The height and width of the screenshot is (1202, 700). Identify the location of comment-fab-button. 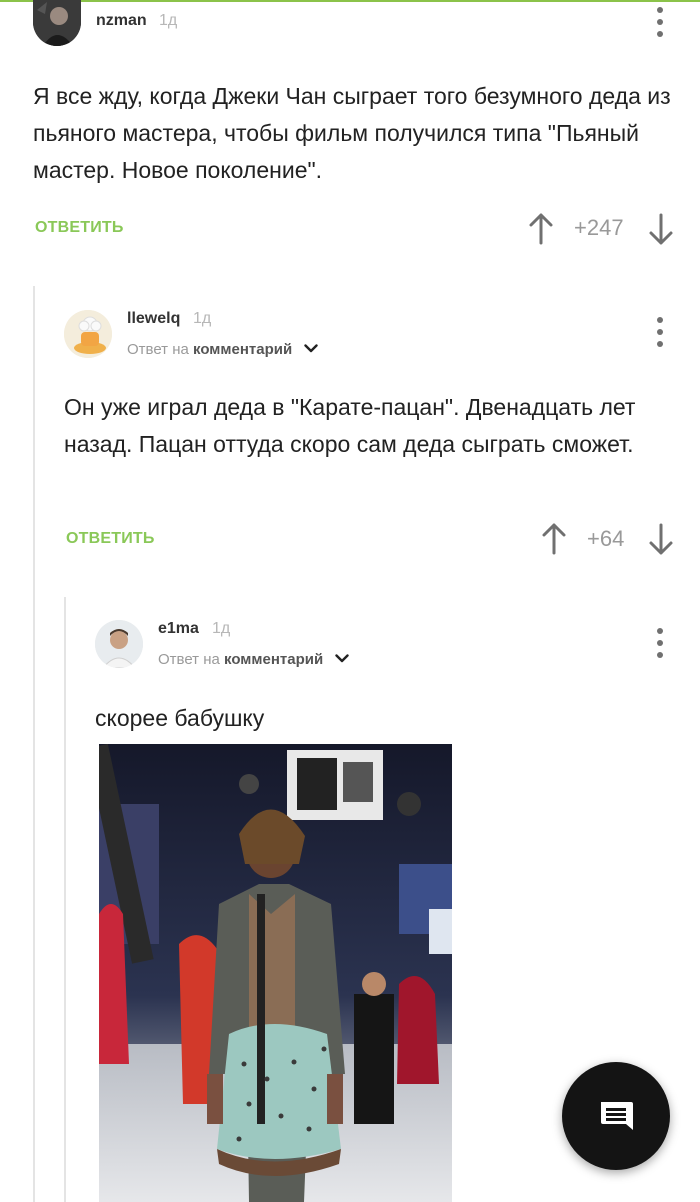
(616, 1116).